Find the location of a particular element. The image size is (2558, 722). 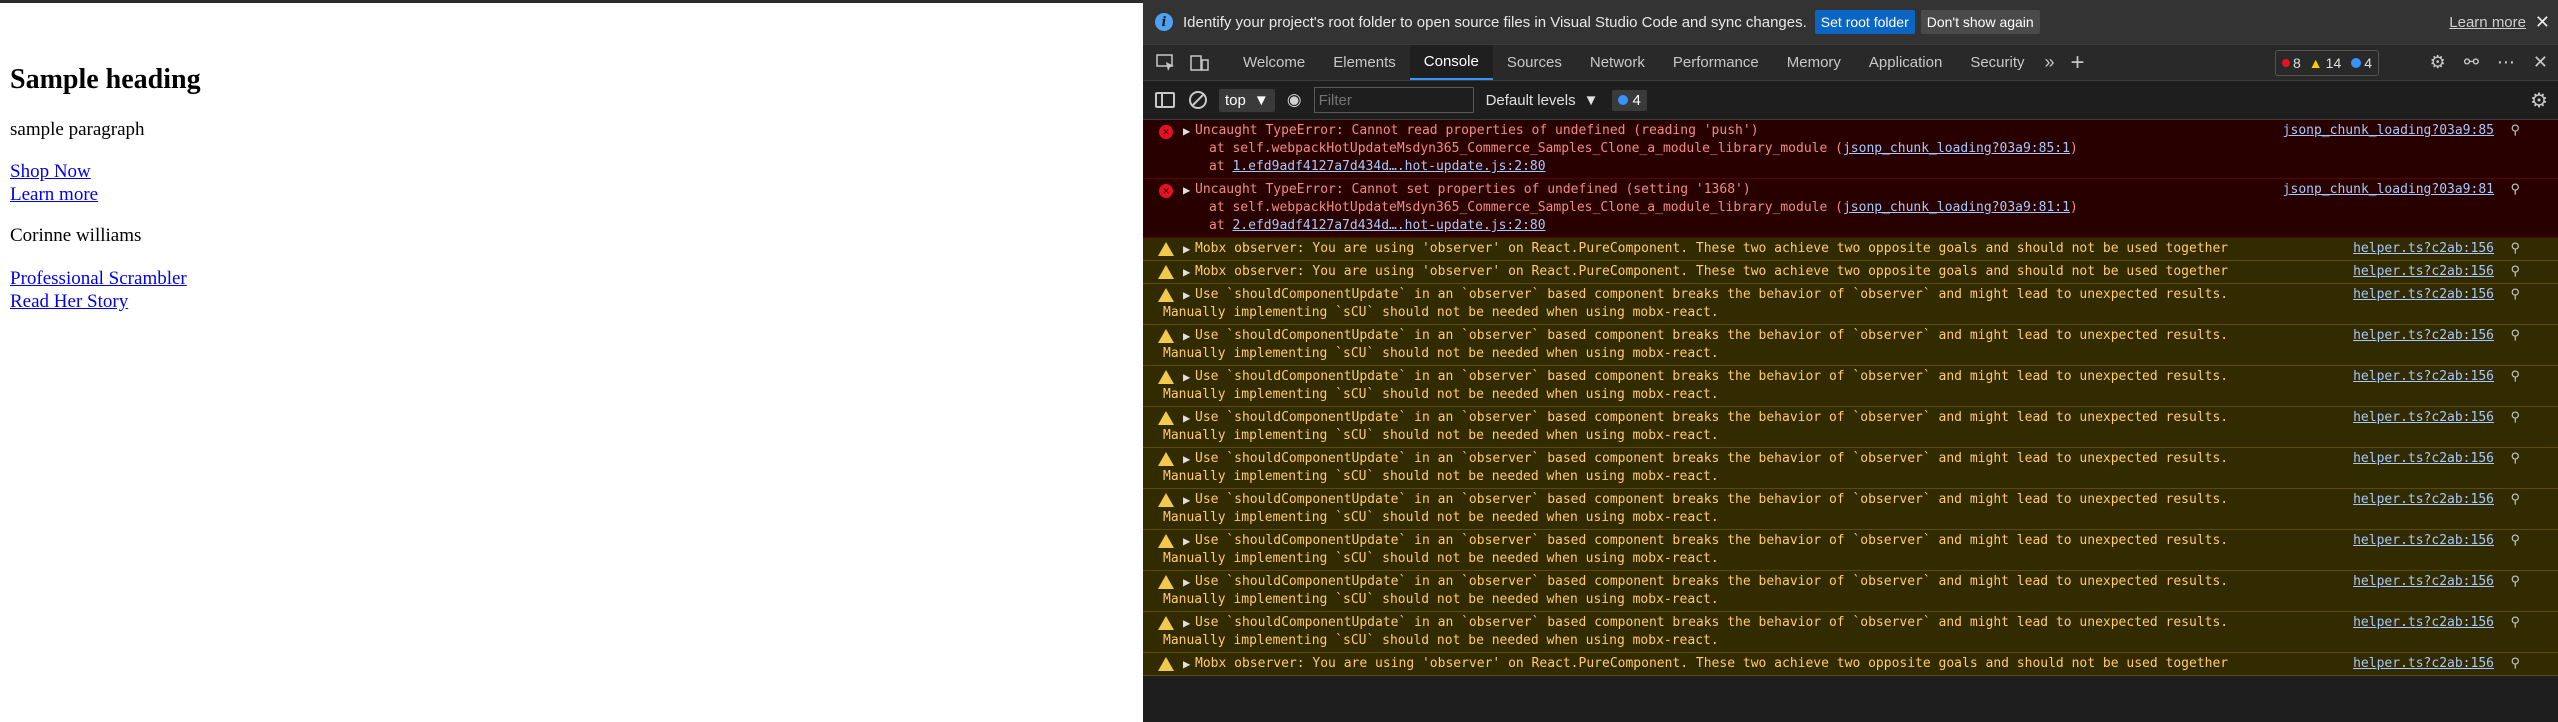

source-link: jsonp_chunk_loading?03a9:81 is located at coordinates (2388, 190).